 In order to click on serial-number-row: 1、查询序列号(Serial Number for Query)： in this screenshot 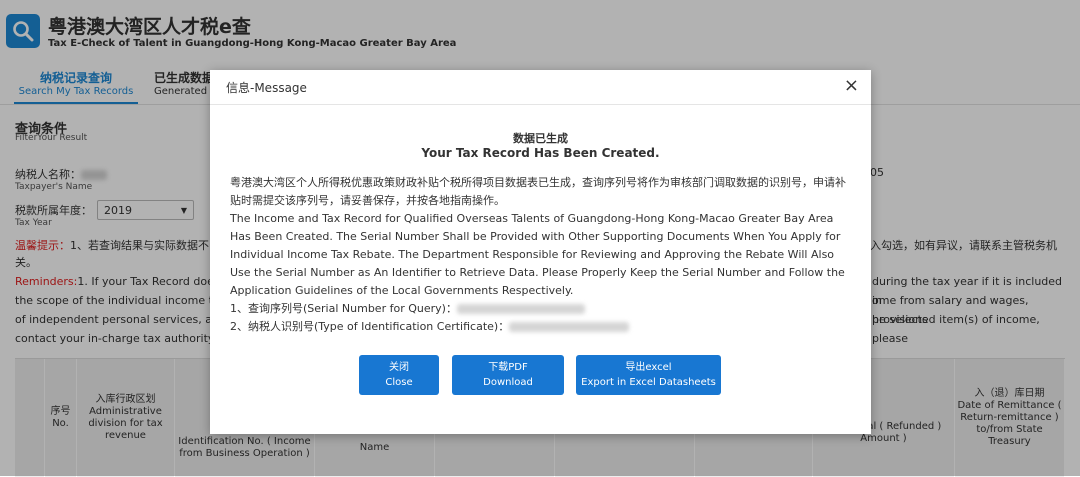, I will do `click(542, 309)`.